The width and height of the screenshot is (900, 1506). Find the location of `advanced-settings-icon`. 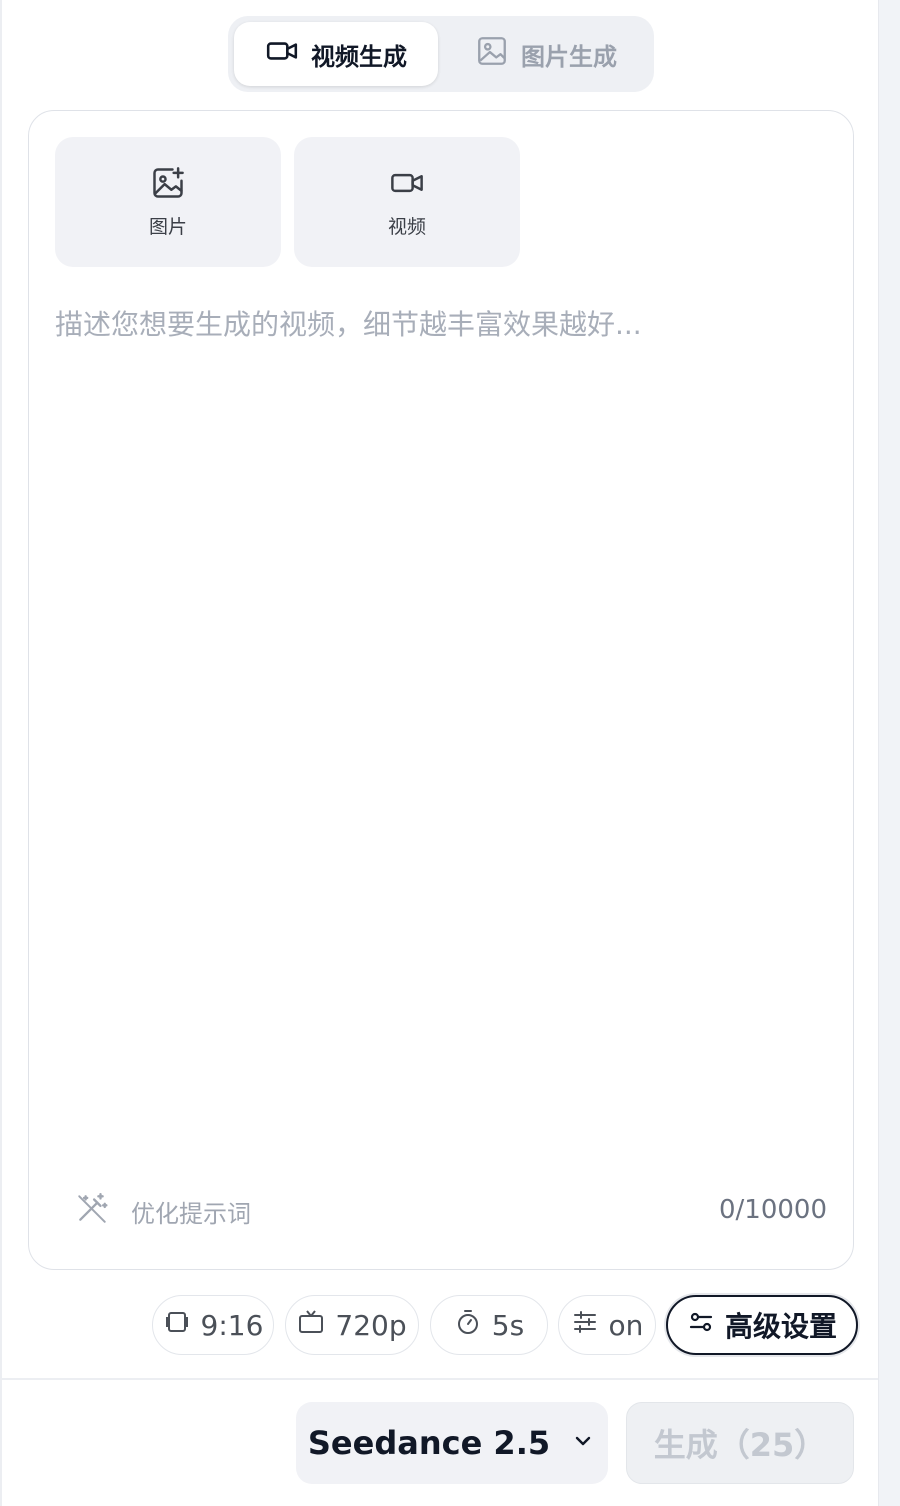

advanced-settings-icon is located at coordinates (701, 1325).